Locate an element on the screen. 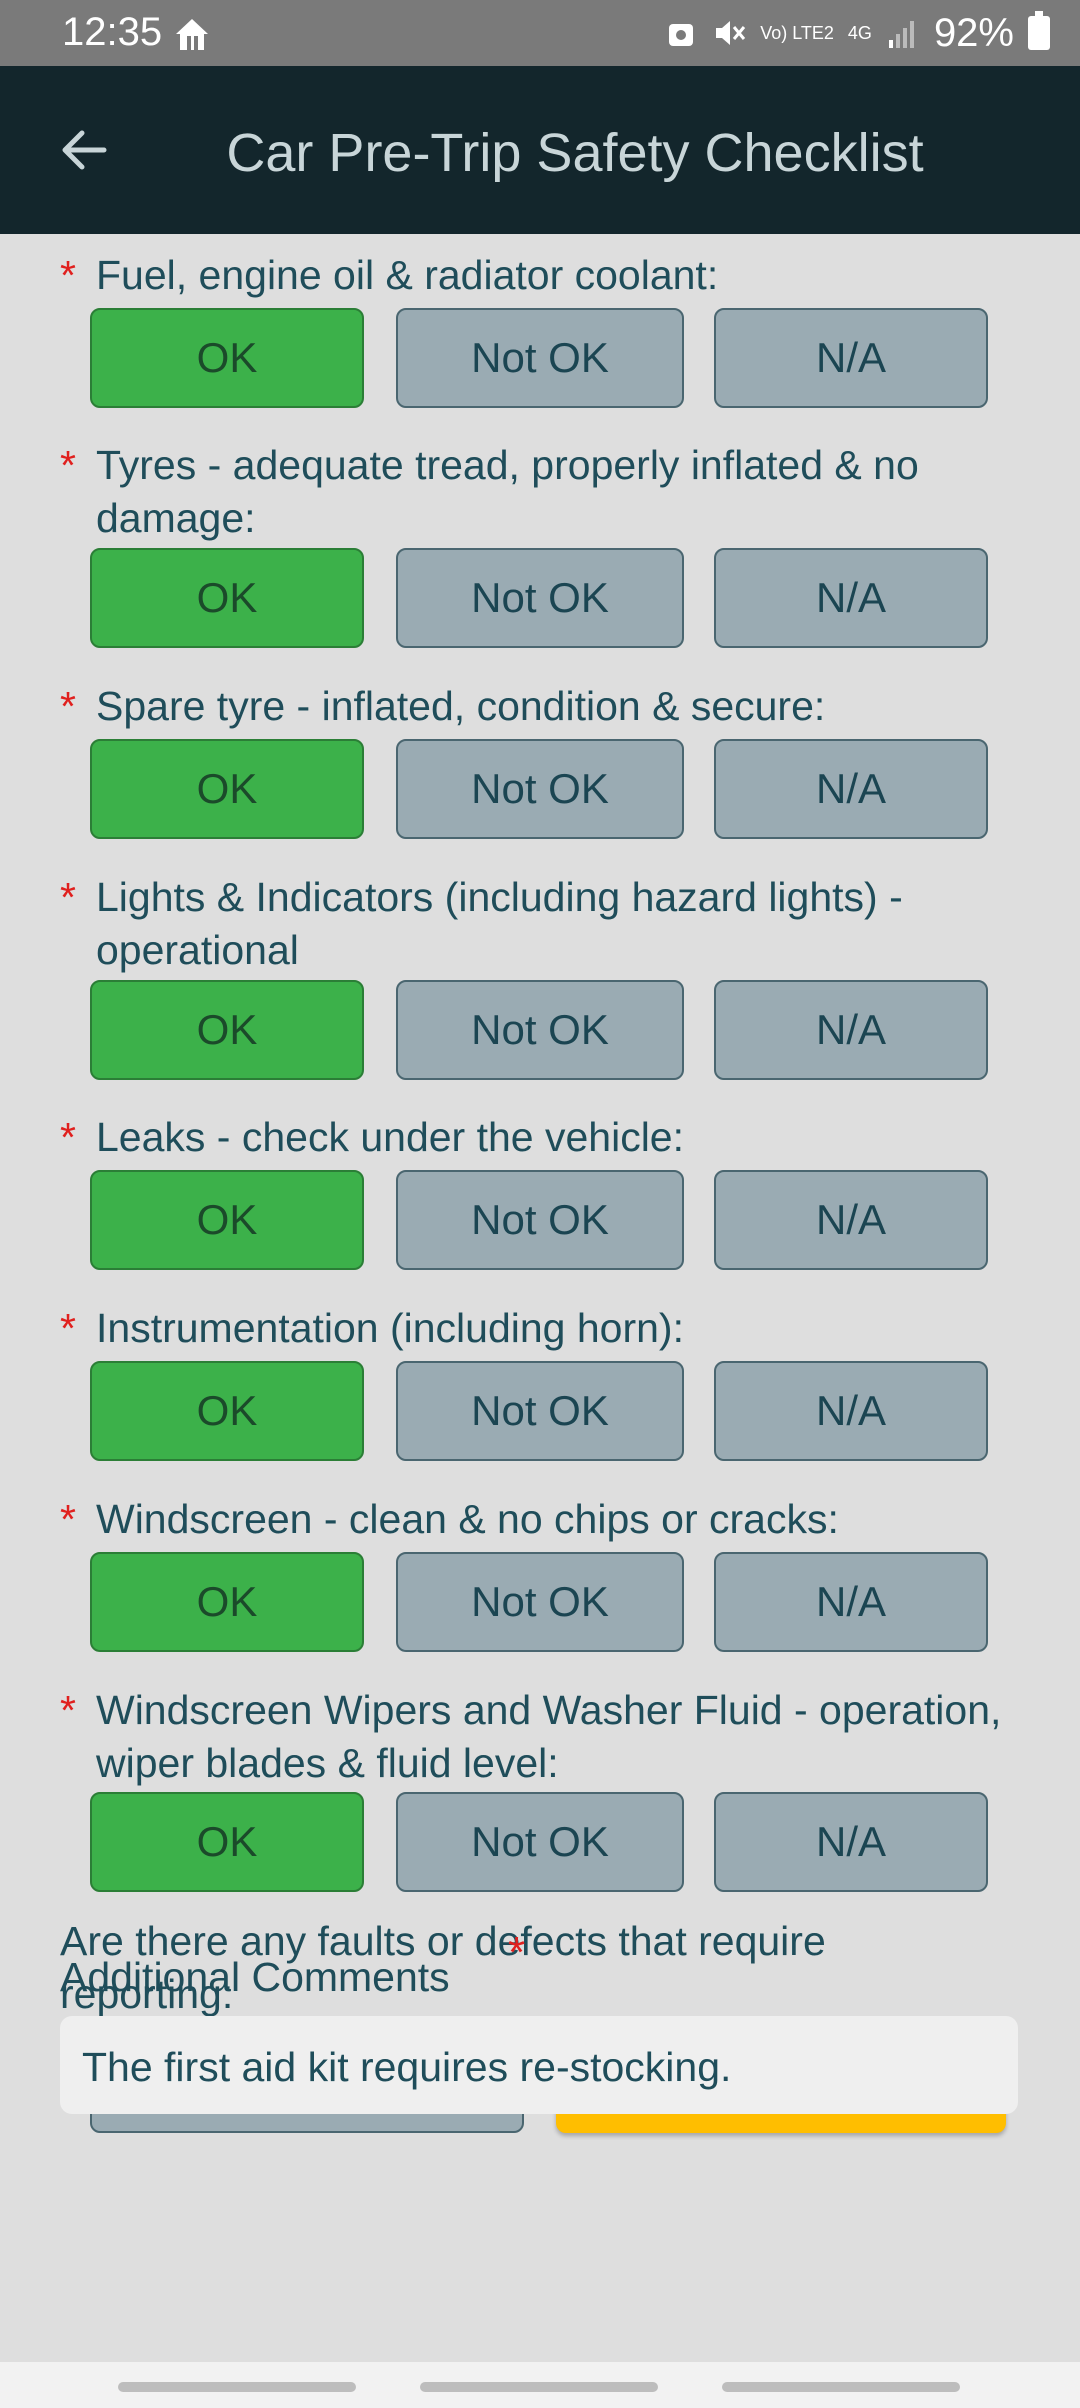 Image resolution: width=1080 pixels, height=2408 pixels. checklist-question: * Instrumentation (including horn): is located at coordinates (535, 1328).